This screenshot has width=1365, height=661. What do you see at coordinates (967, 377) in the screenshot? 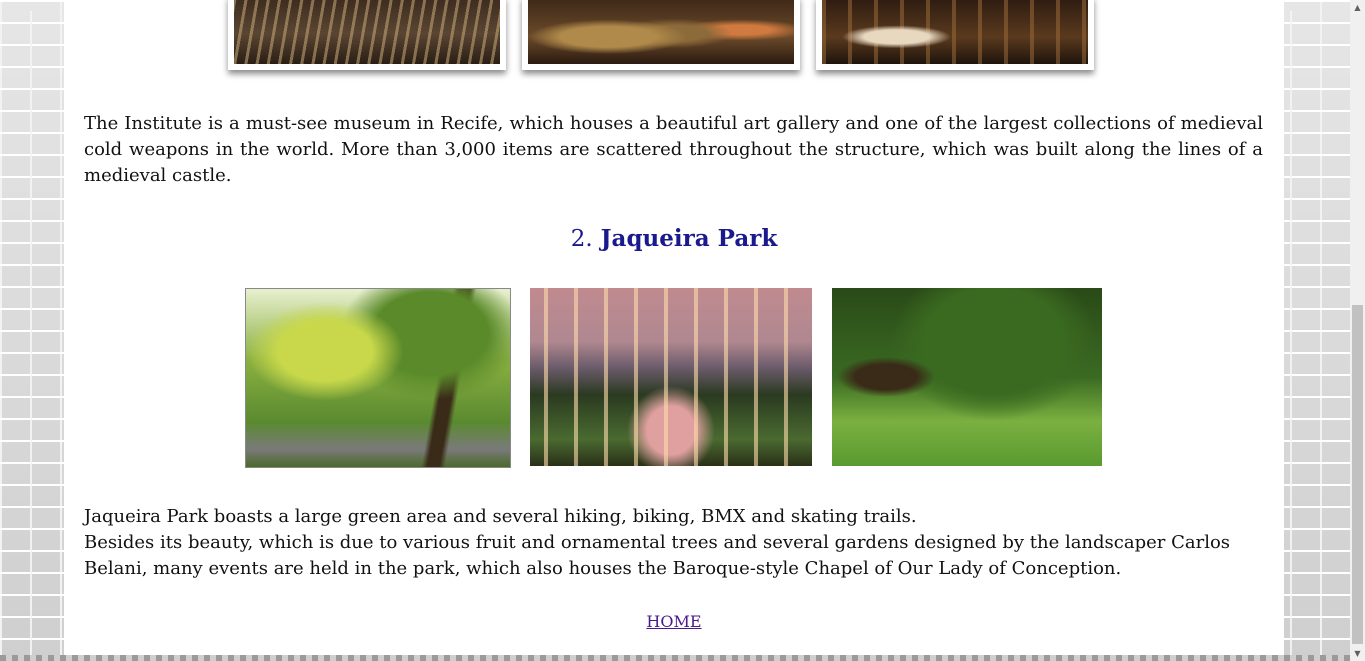
I see `park-lawn-photo` at bounding box center [967, 377].